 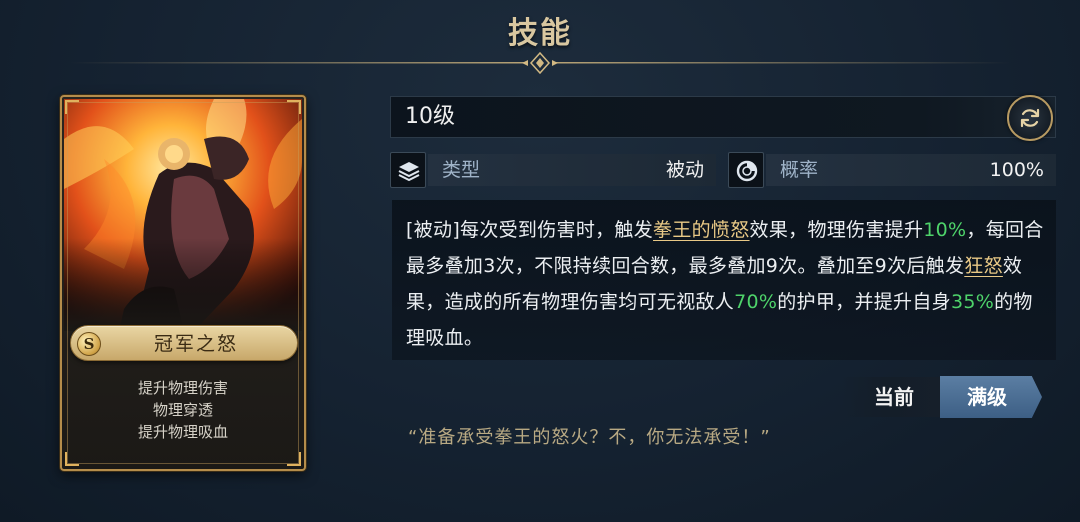 I want to click on skill-quote: “准备承受拳王的怒火？不，你无法承受！”, so click(x=589, y=437).